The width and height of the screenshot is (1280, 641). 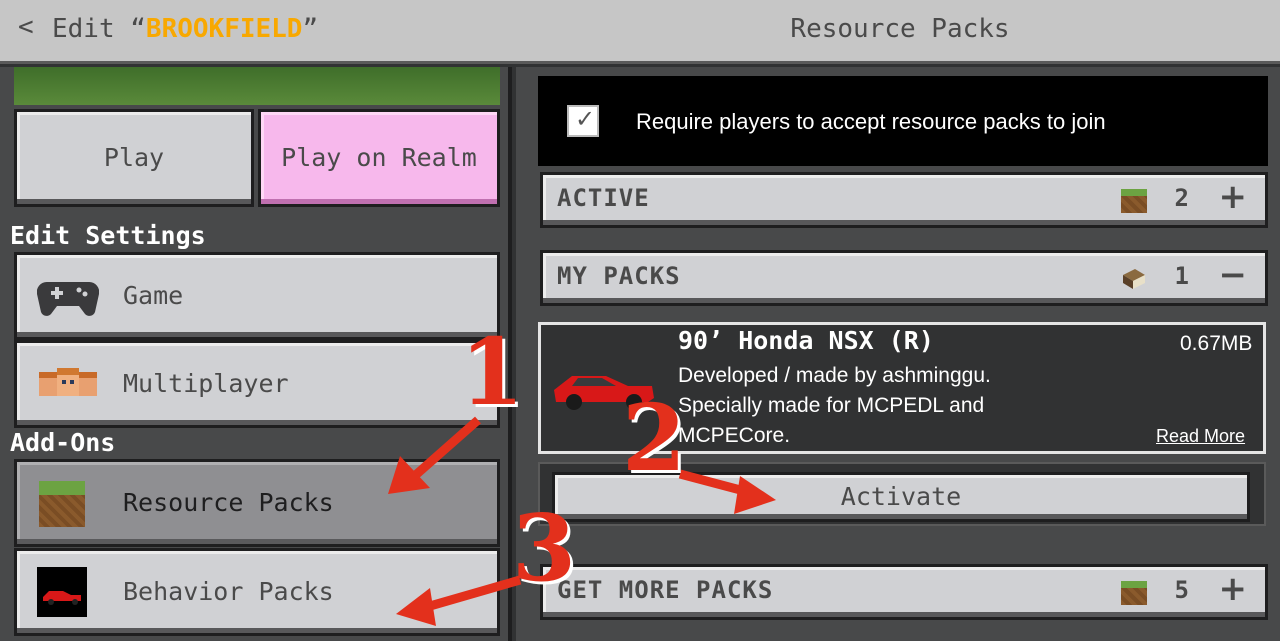 What do you see at coordinates (68, 298) in the screenshot?
I see `controller-icon` at bounding box center [68, 298].